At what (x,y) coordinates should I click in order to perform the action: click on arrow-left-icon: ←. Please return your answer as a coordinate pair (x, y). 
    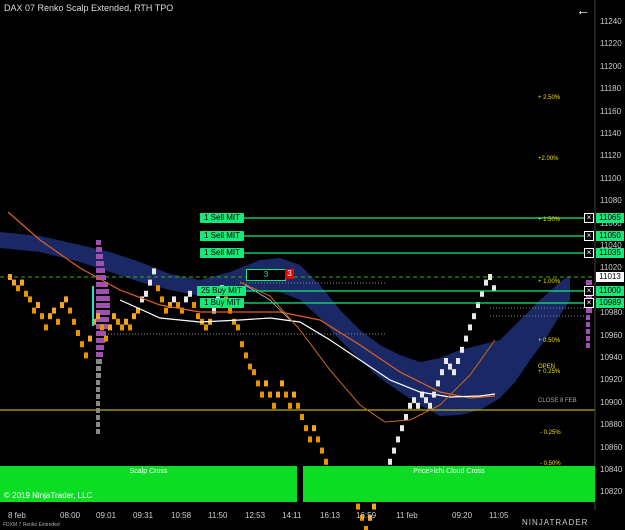
    Looking at the image, I should click on (583, 10).